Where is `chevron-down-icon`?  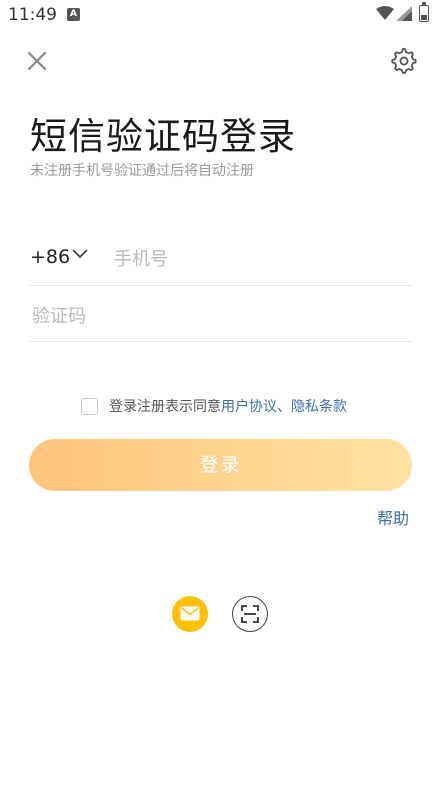 chevron-down-icon is located at coordinates (80, 254).